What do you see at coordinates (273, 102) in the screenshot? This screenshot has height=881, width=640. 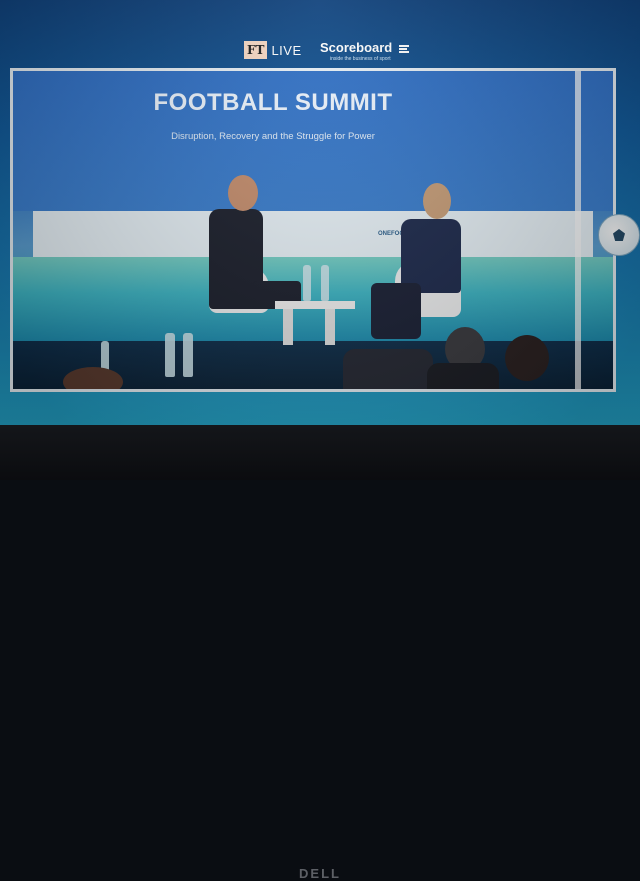 I see `summit-title: FOOTBALL SUMMIT` at bounding box center [273, 102].